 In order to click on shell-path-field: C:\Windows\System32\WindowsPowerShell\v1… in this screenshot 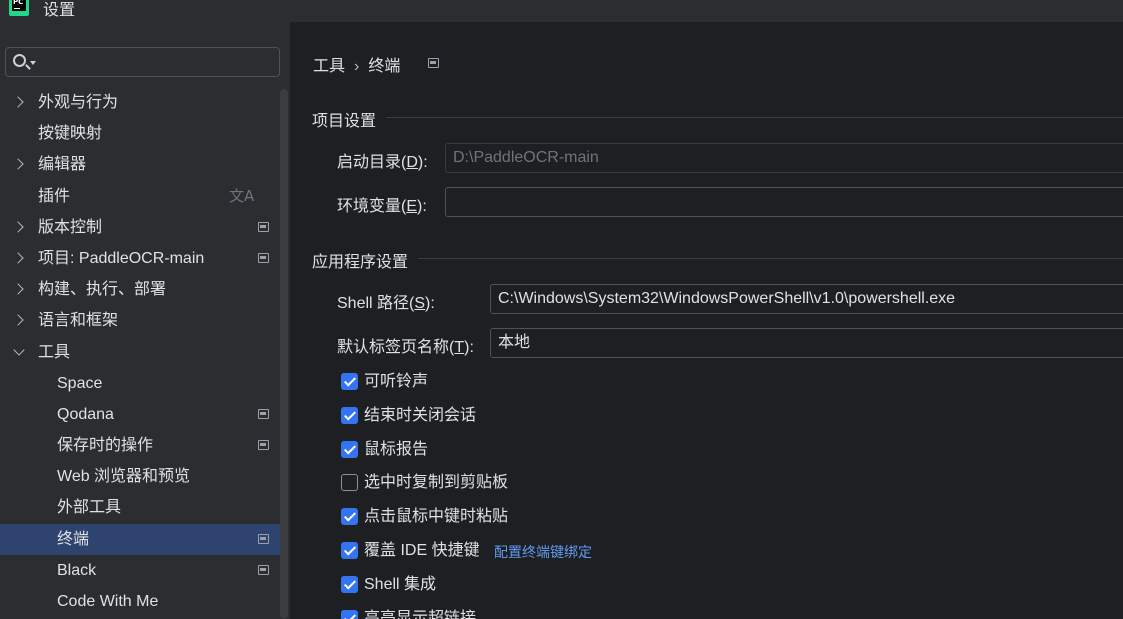, I will do `click(806, 299)`.